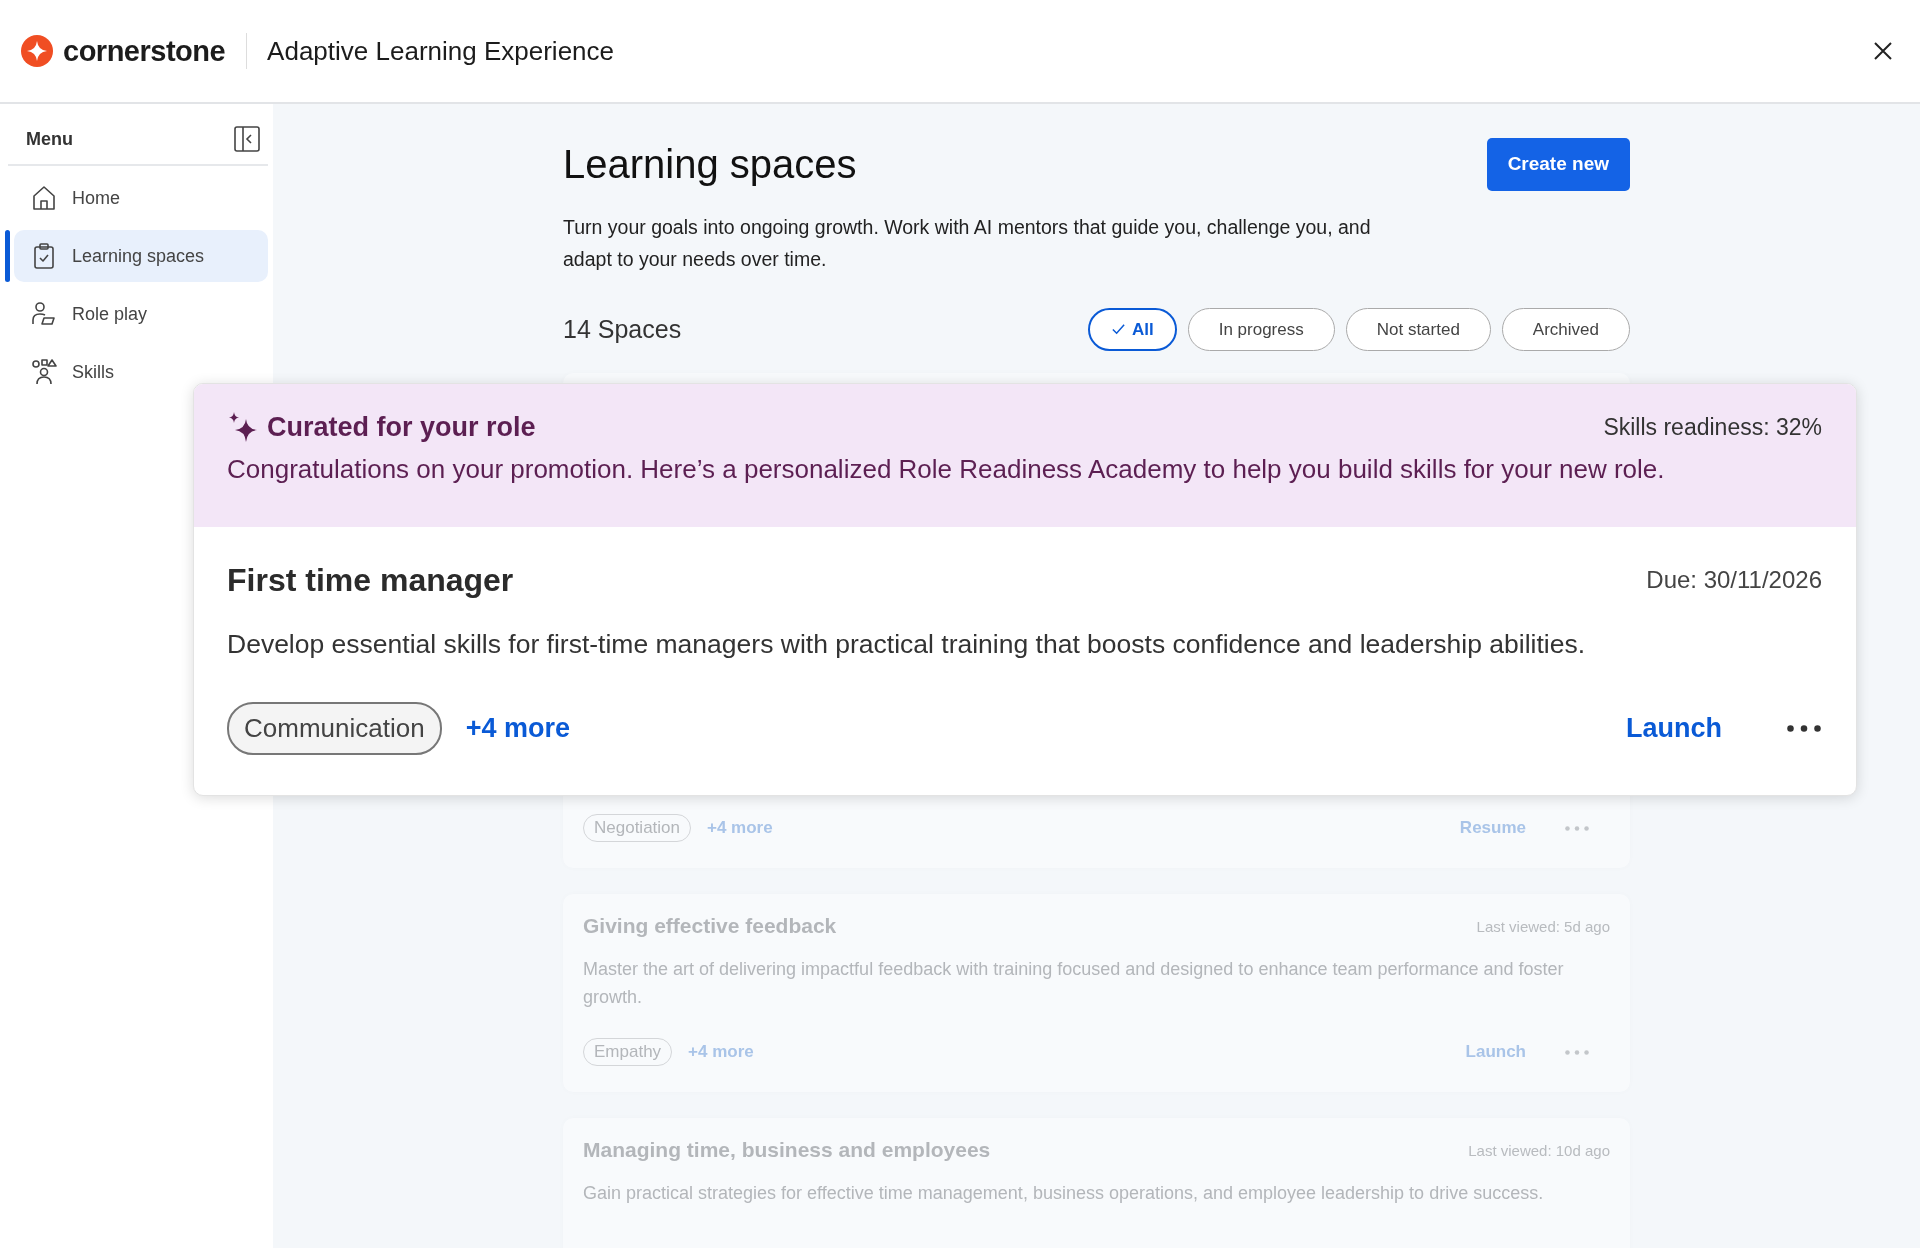 Image resolution: width=1920 pixels, height=1248 pixels. What do you see at coordinates (1883, 51) in the screenshot?
I see `close-icon` at bounding box center [1883, 51].